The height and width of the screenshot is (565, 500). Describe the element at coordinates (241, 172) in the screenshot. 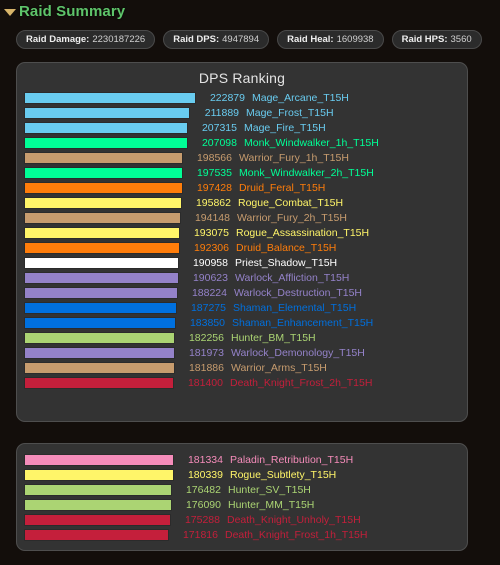

I see `dps-row: 197535 Monk_Windwalker_2h_T15H` at that location.